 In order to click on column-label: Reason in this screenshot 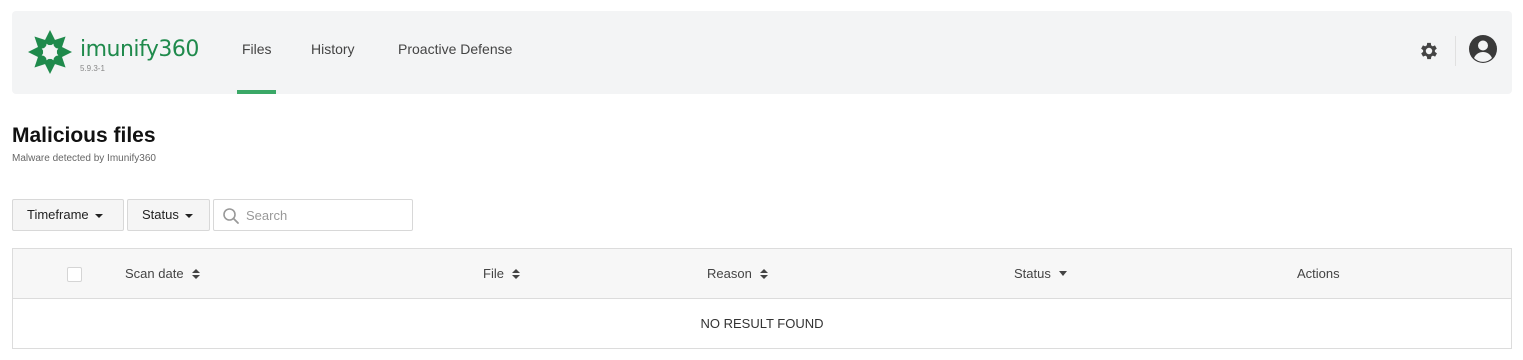, I will do `click(729, 273)`.